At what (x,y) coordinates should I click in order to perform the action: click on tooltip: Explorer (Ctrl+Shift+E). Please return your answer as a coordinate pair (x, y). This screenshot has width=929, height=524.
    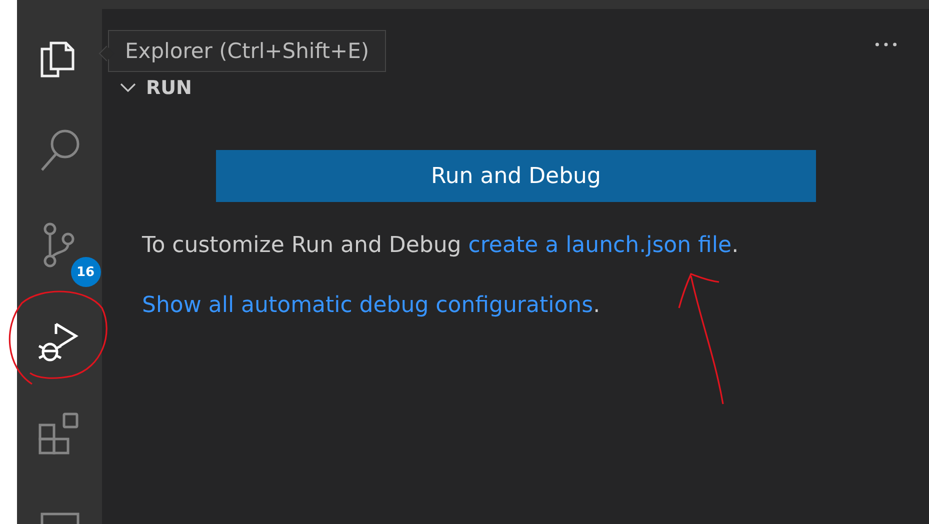
    Looking at the image, I should click on (247, 51).